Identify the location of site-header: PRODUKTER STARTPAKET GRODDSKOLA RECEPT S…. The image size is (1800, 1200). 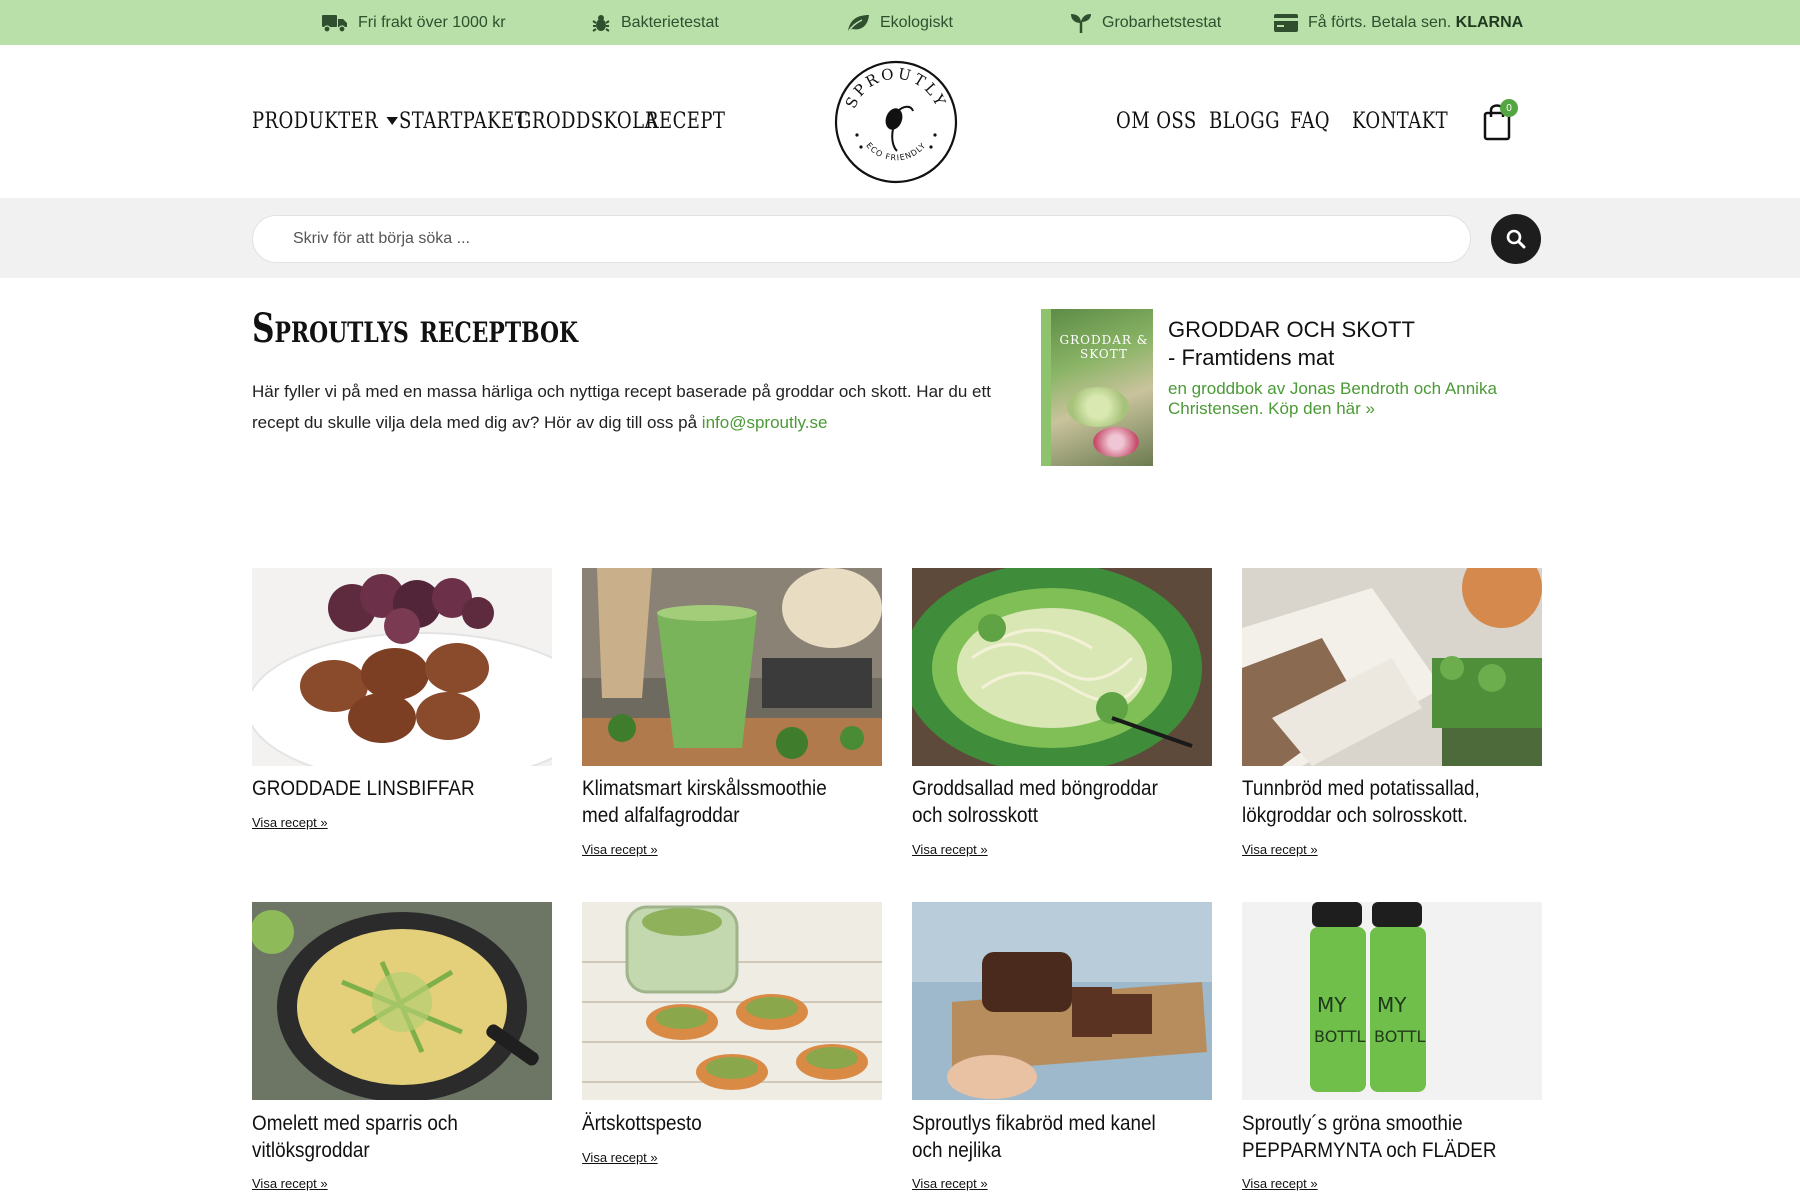
(900, 121).